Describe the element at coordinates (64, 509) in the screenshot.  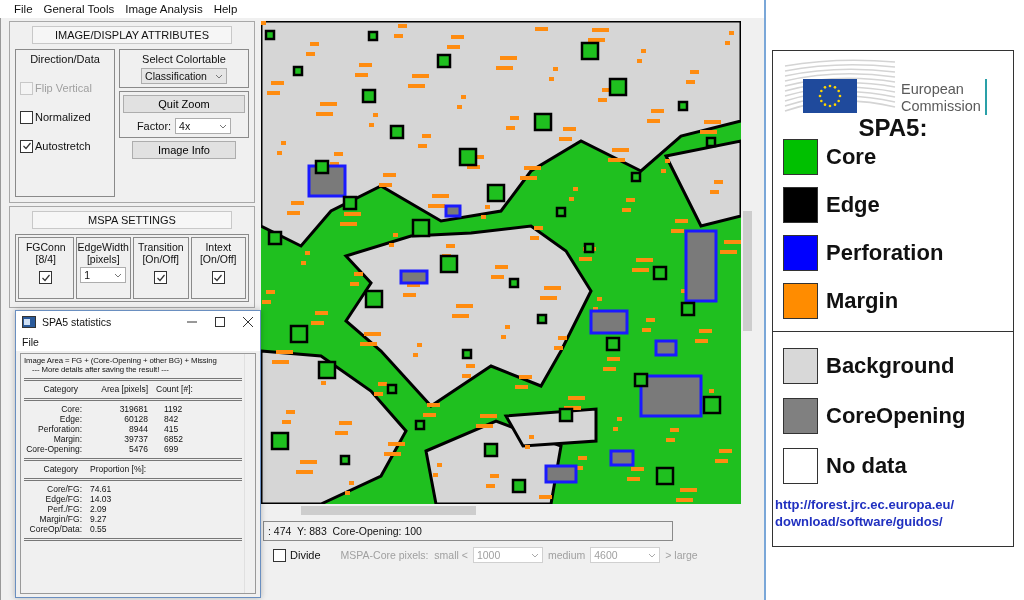
I see `category-label: Perf./FG:` at that location.